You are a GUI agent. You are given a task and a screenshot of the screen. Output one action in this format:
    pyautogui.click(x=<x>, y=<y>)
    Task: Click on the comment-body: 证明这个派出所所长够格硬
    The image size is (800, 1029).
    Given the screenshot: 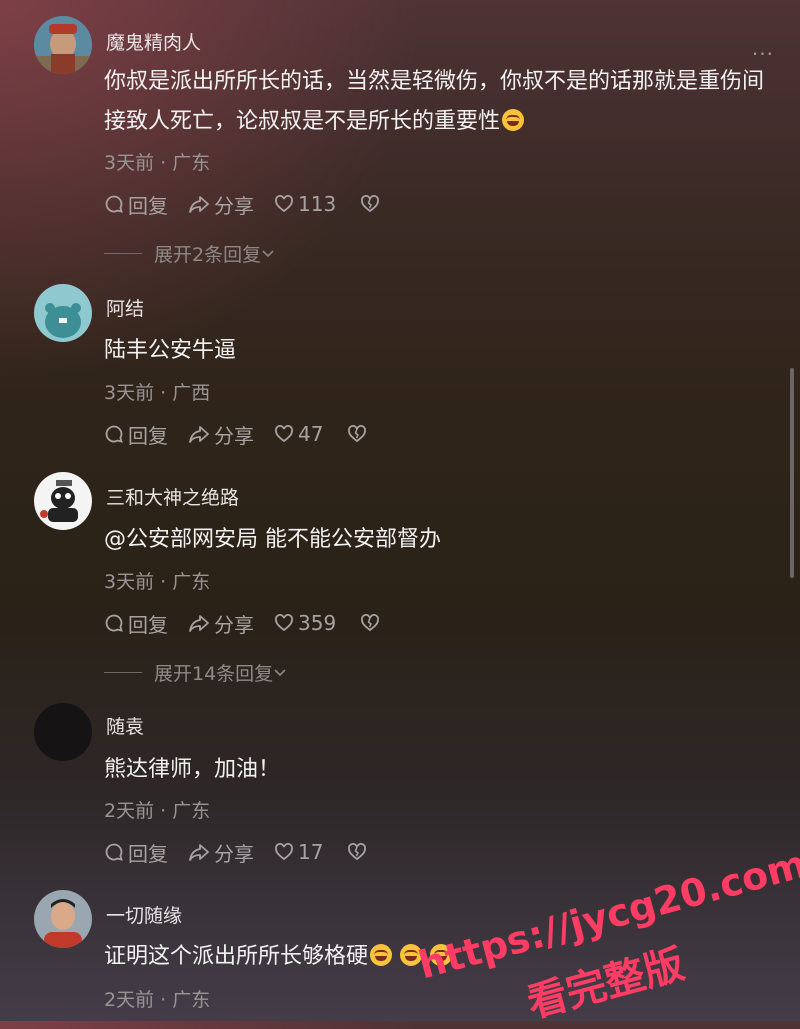 What is the action you would take?
    pyautogui.click(x=236, y=956)
    